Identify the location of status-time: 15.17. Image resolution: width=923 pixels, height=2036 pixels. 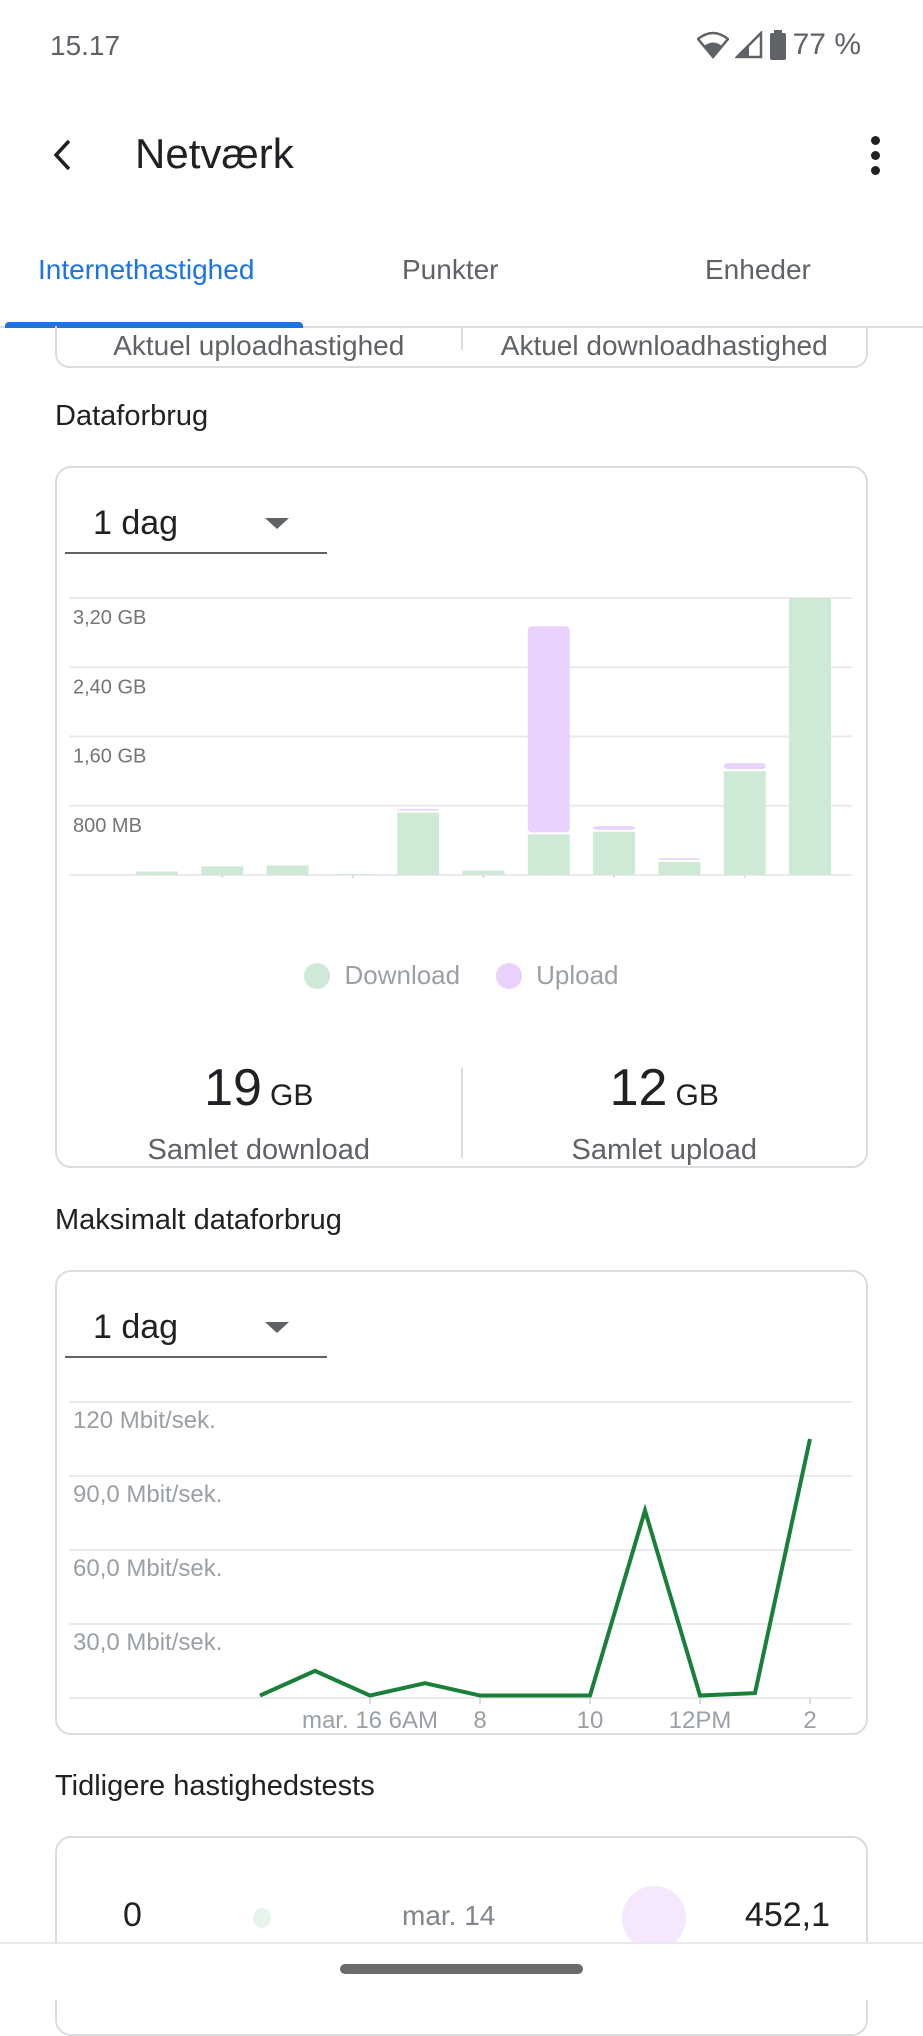
(85, 46).